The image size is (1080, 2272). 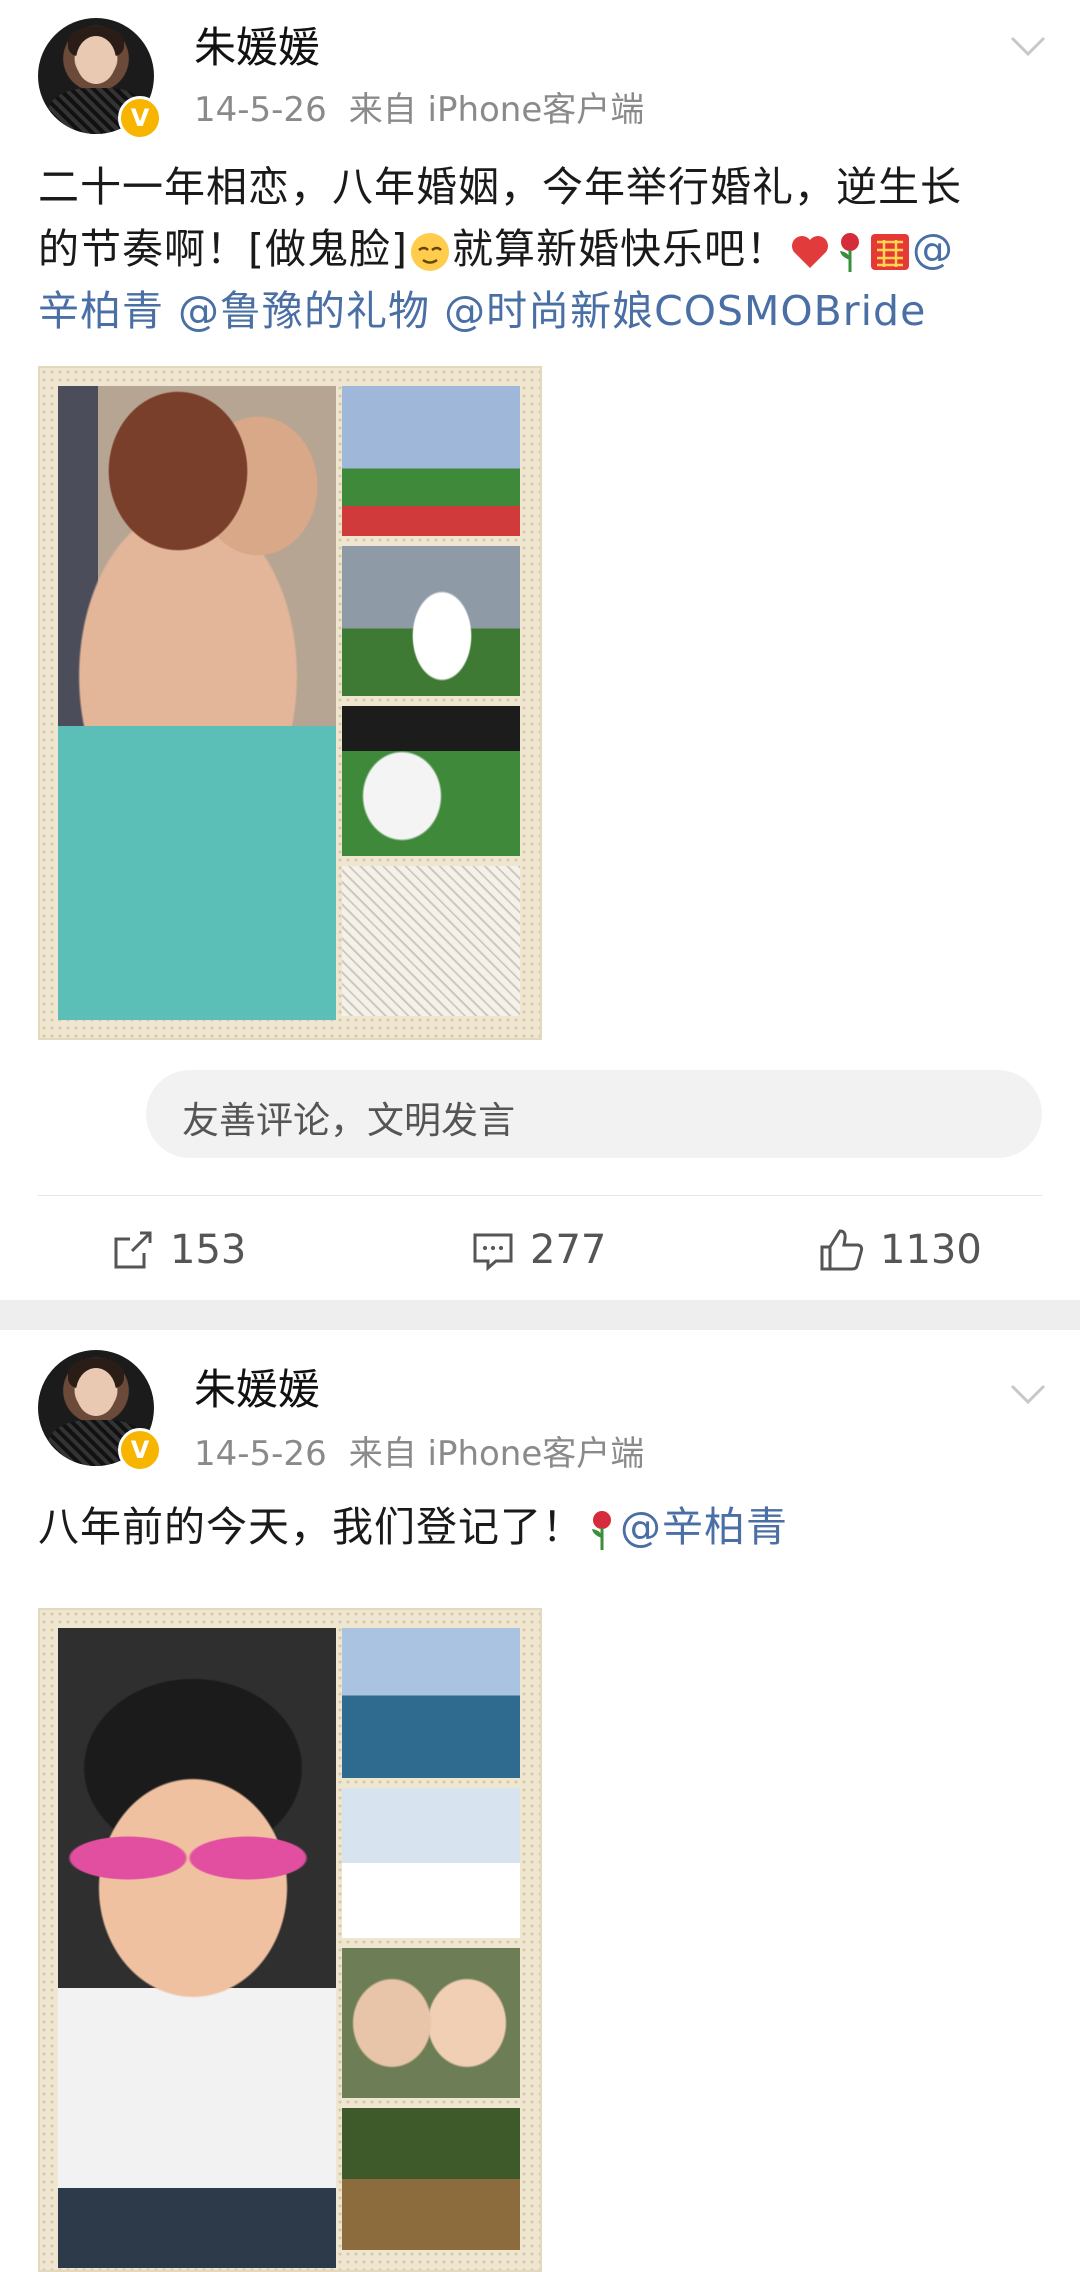 I want to click on text-segment: 八年前的今天，我们登记了！, so click(x=311, y=1527).